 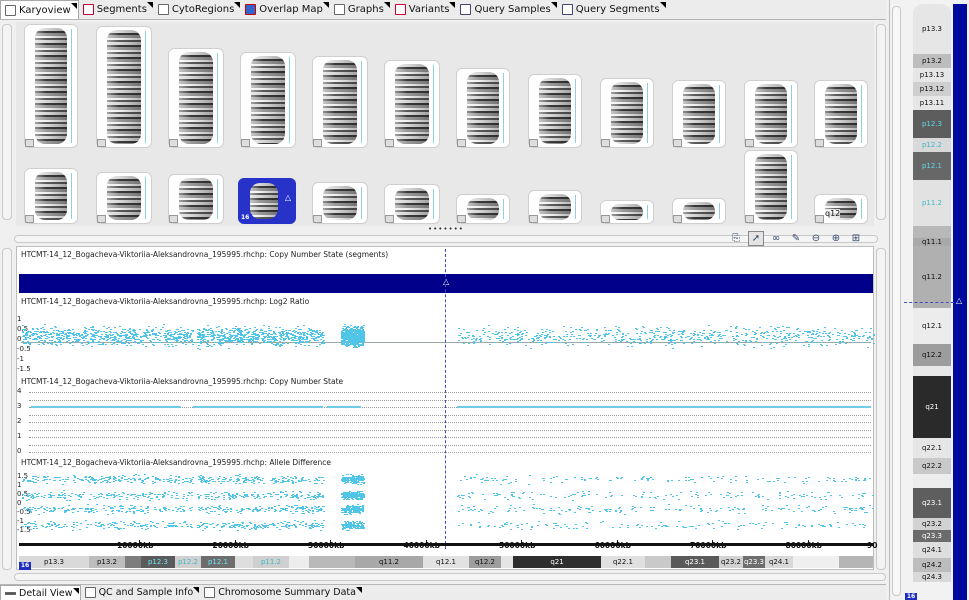 I want to click on karyoview-right-scrollbar, so click(x=881, y=122).